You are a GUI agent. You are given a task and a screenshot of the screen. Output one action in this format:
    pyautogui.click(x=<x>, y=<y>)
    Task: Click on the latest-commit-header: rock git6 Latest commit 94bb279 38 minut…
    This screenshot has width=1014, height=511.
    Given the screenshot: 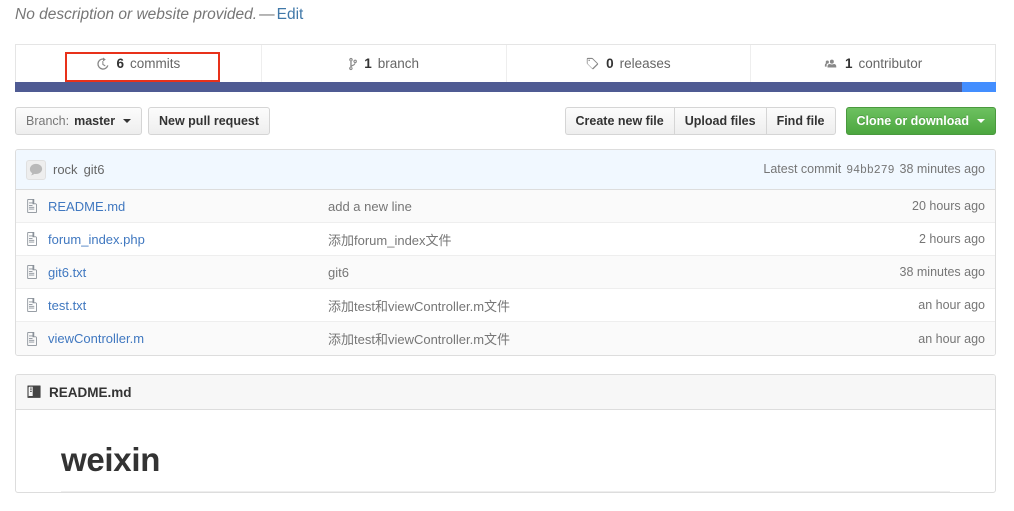 What is the action you would take?
    pyautogui.click(x=505, y=170)
    